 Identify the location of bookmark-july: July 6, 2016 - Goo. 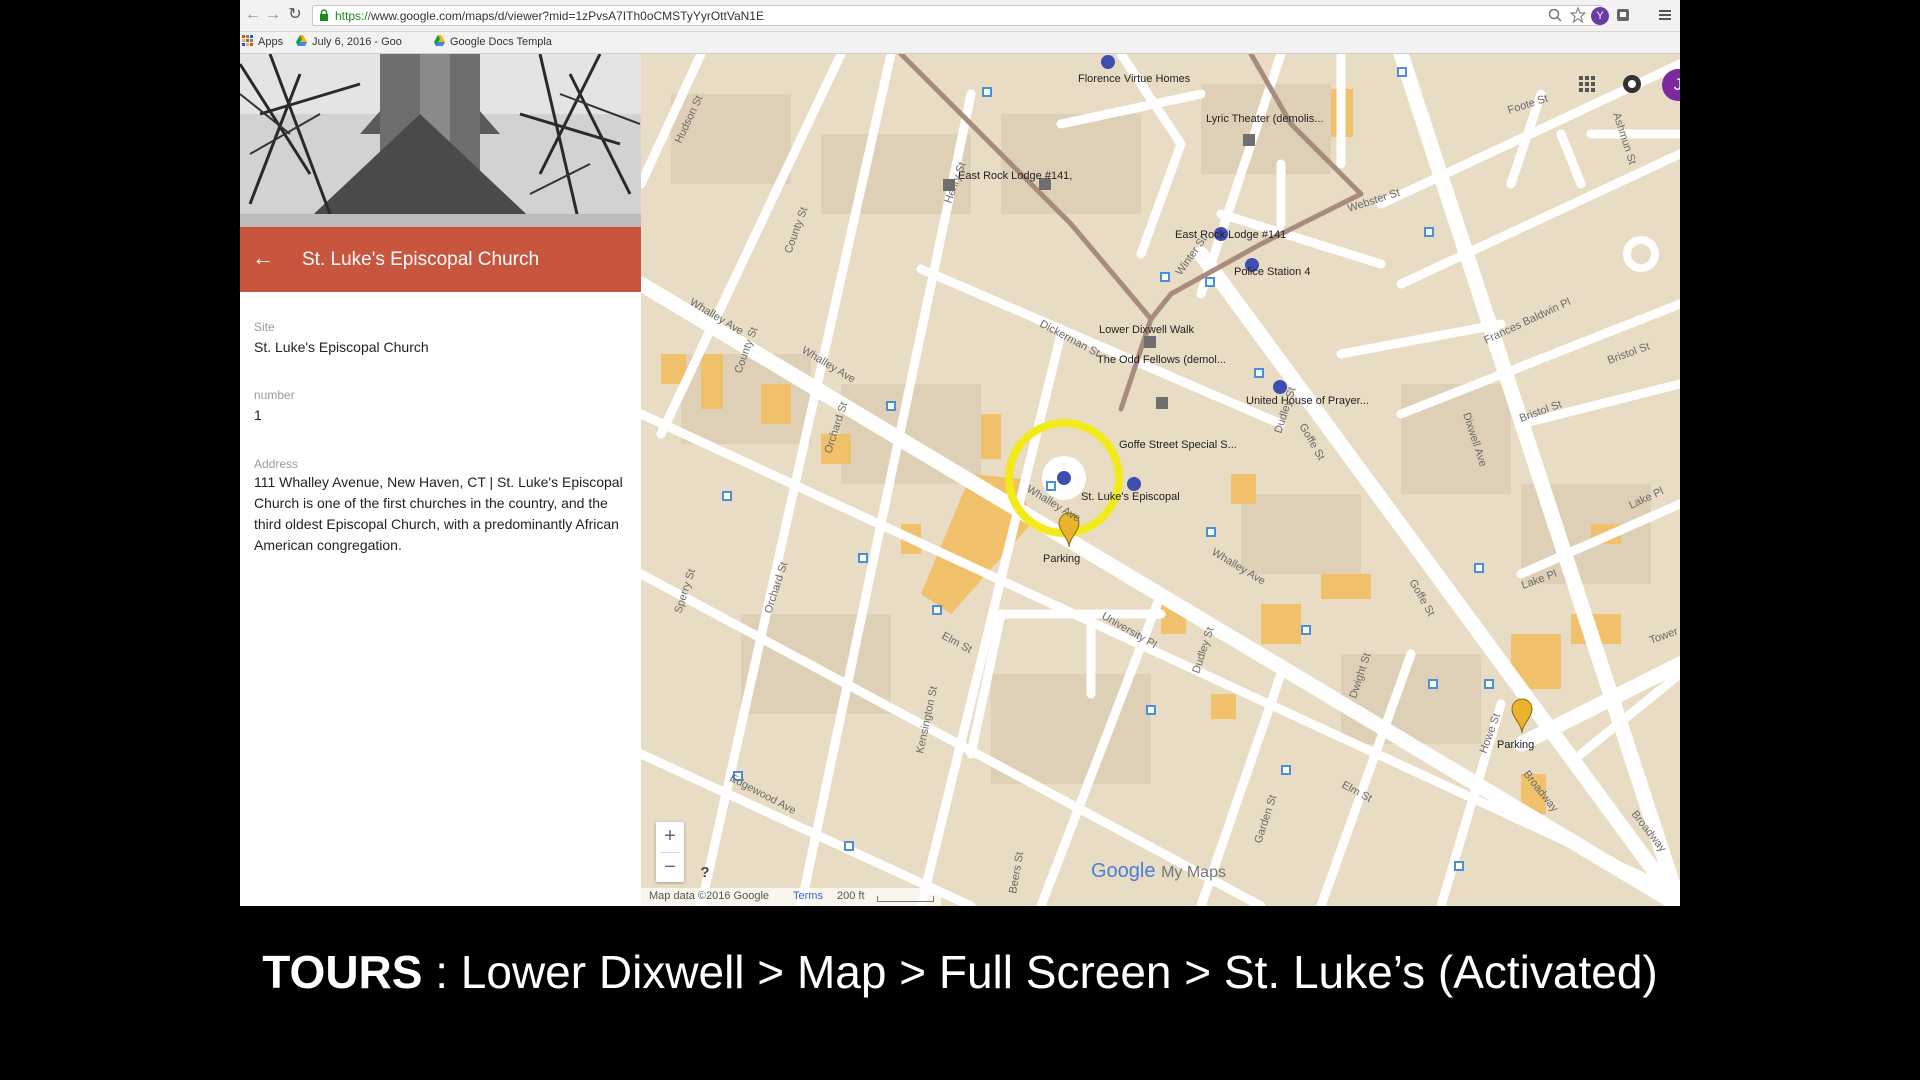
(349, 41).